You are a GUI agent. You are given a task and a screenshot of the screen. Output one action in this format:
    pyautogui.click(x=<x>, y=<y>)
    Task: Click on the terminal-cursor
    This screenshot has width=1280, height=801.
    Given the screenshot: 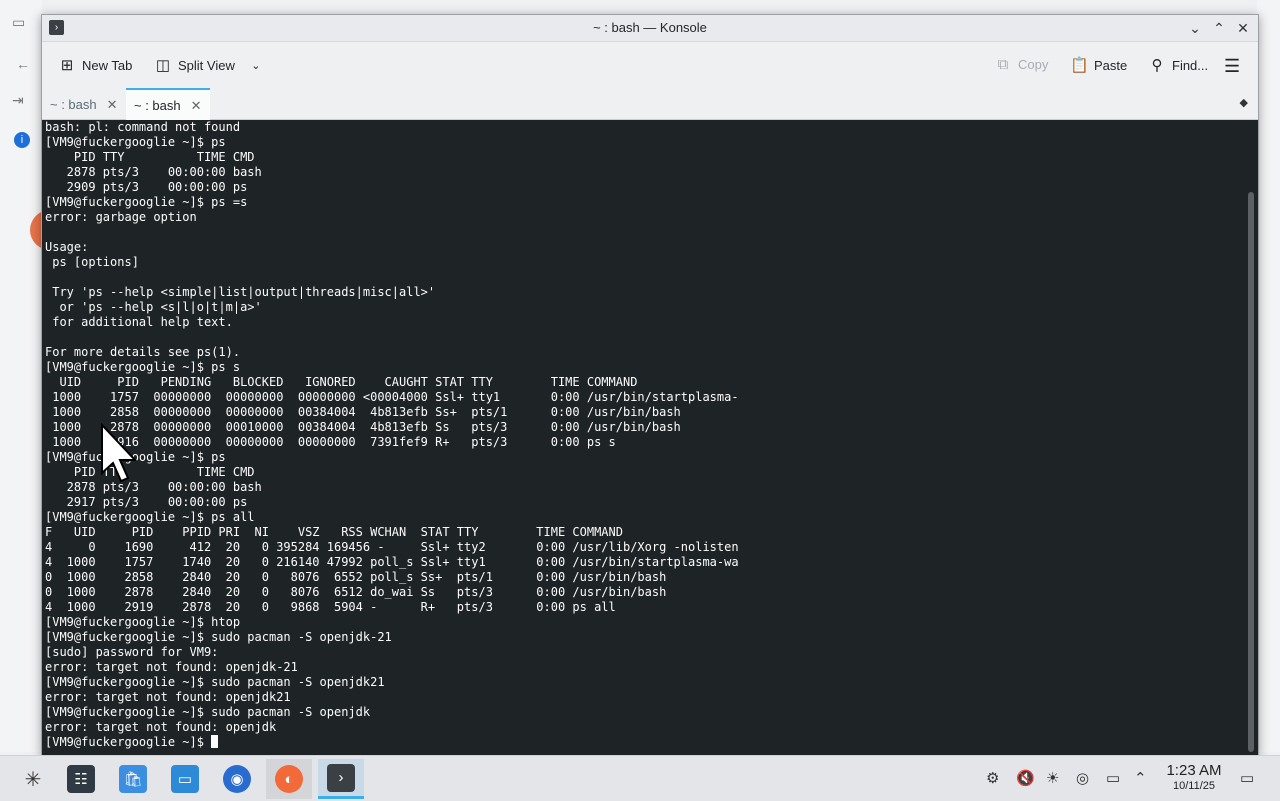 What is the action you would take?
    pyautogui.click(x=215, y=741)
    